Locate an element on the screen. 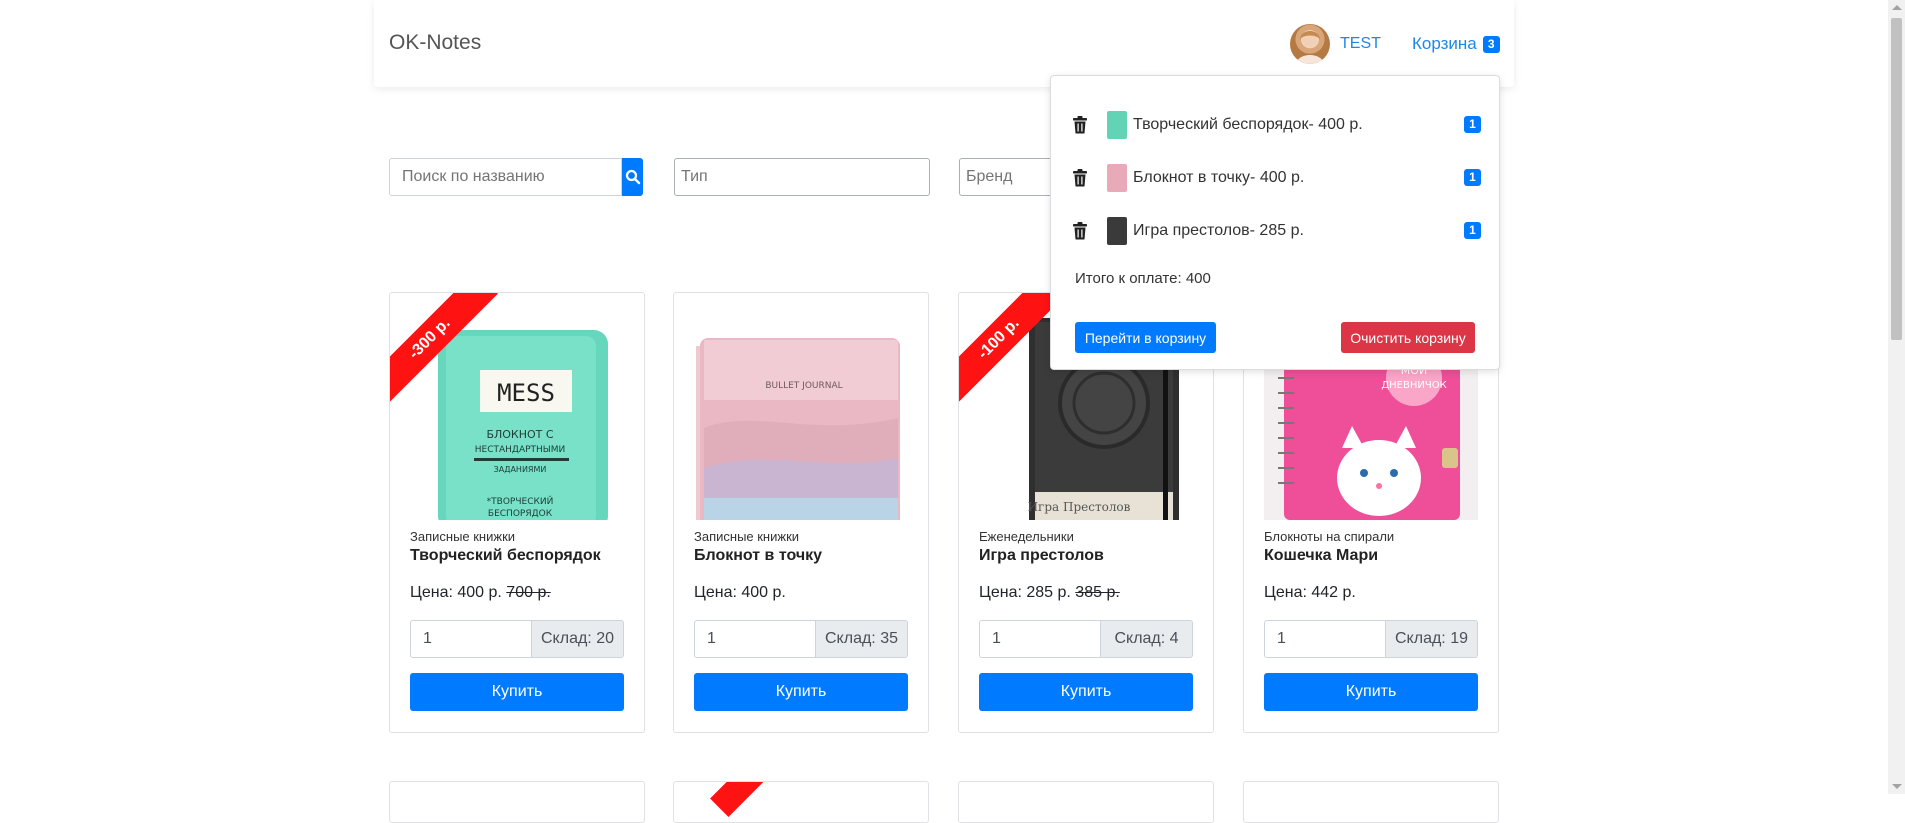 This screenshot has width=1905, height=823. search-icon is located at coordinates (632, 177).